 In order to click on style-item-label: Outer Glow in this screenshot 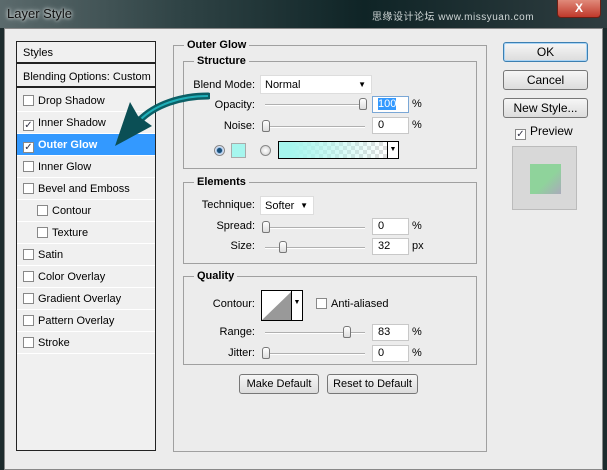, I will do `click(68, 145)`.